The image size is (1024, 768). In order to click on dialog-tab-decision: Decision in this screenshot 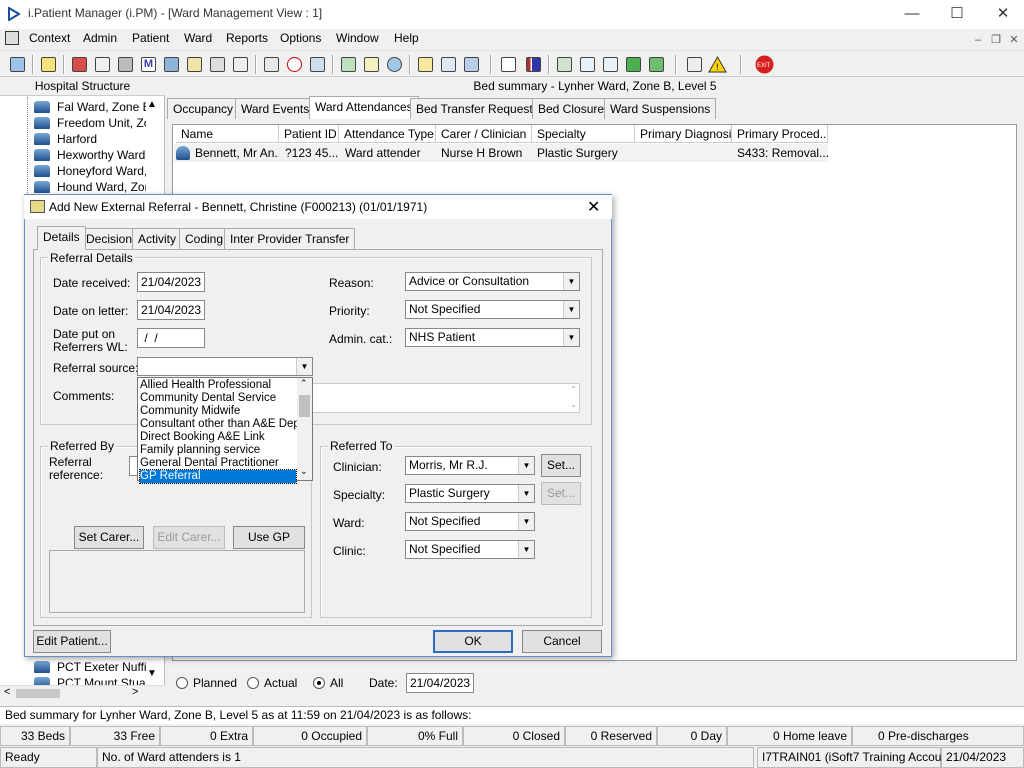, I will do `click(109, 238)`.